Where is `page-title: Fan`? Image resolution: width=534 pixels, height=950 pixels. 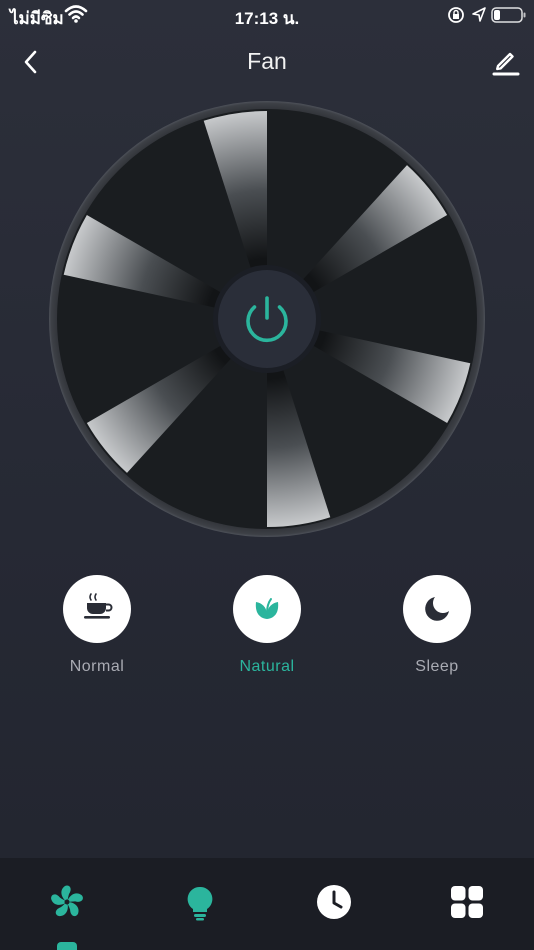
page-title: Fan is located at coordinates (267, 61).